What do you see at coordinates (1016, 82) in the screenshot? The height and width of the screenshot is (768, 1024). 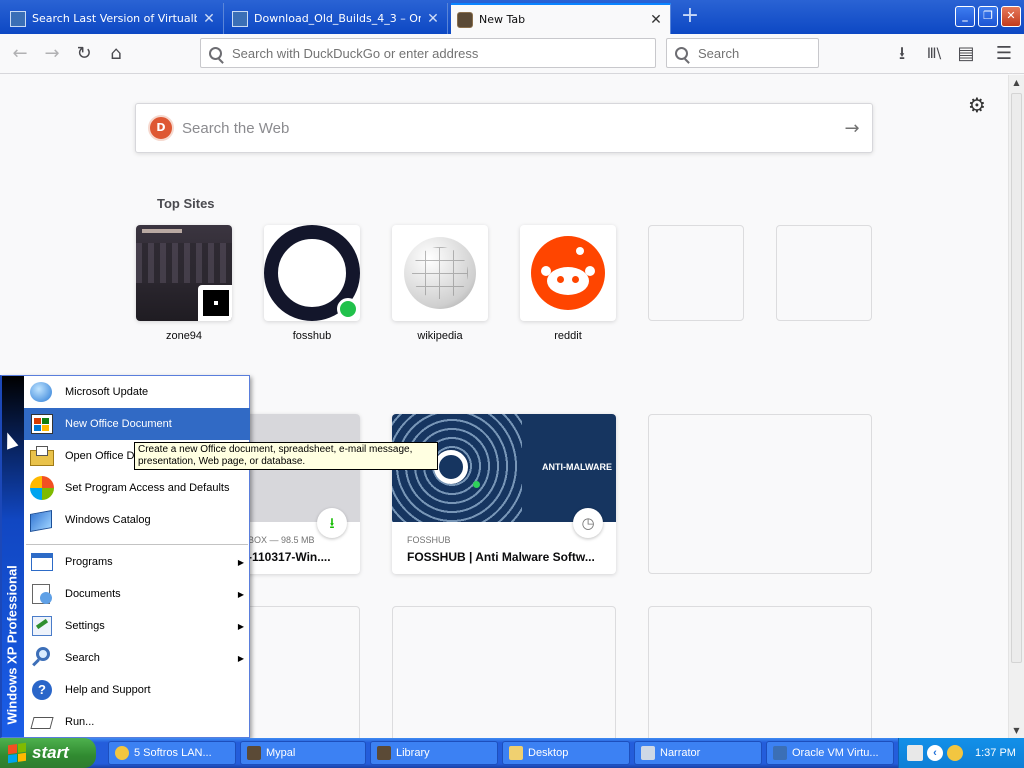 I see `scroll-up-icon: ▲` at bounding box center [1016, 82].